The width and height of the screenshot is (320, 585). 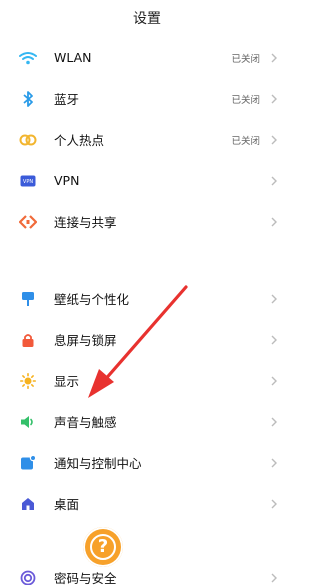 I want to click on settings-item-wlan: WLAN 已关闭, so click(x=147, y=57).